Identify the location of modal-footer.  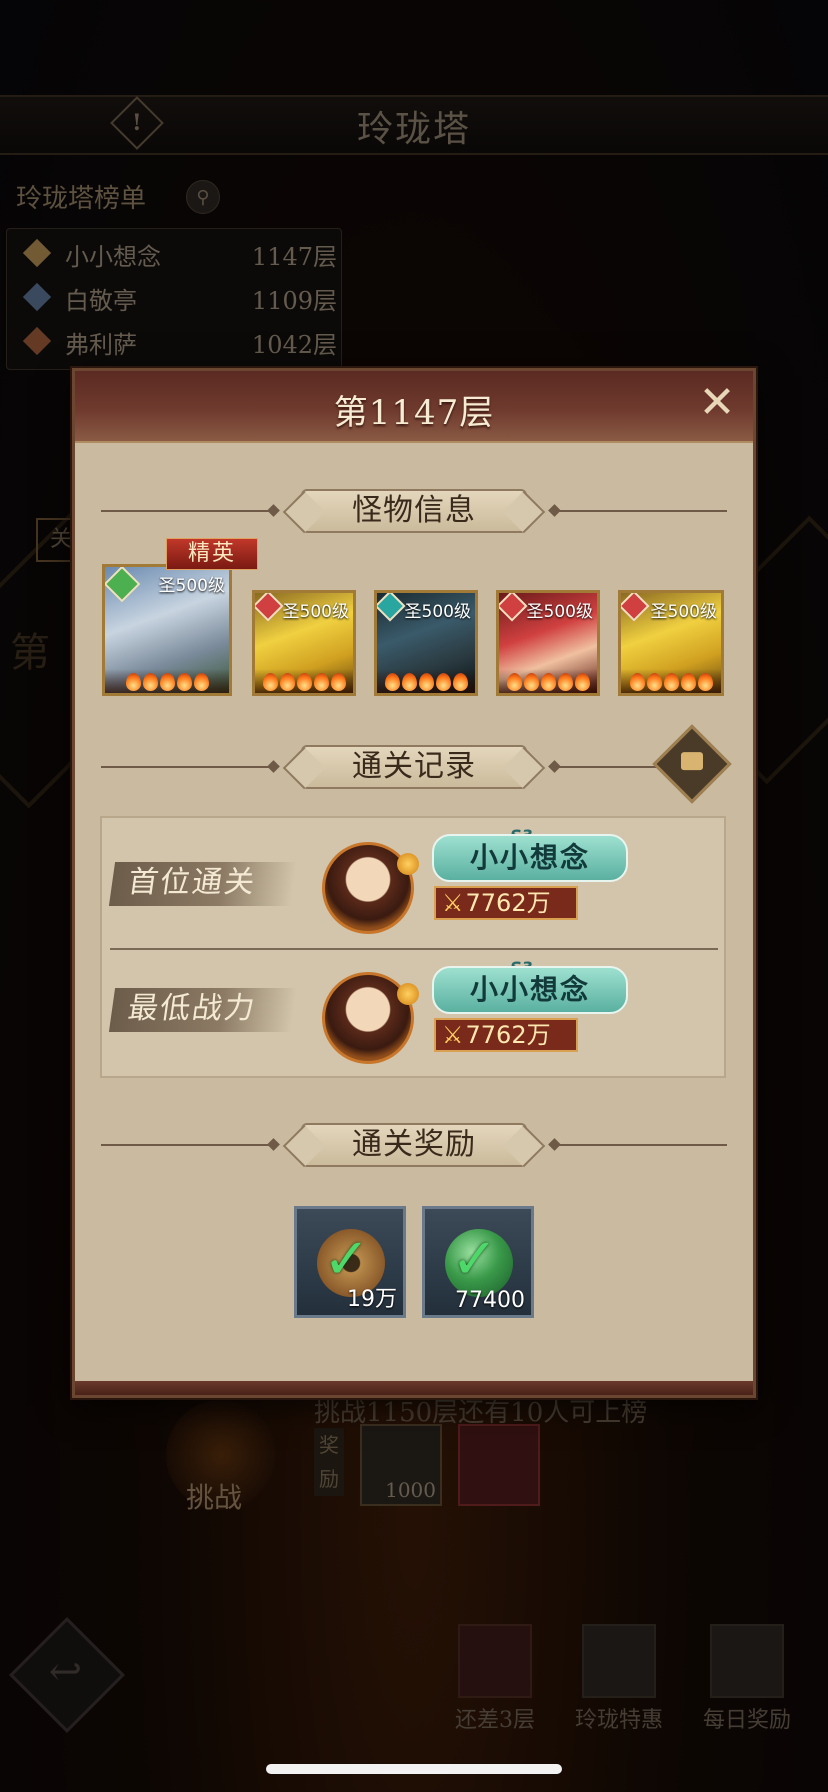
(414, 1388).